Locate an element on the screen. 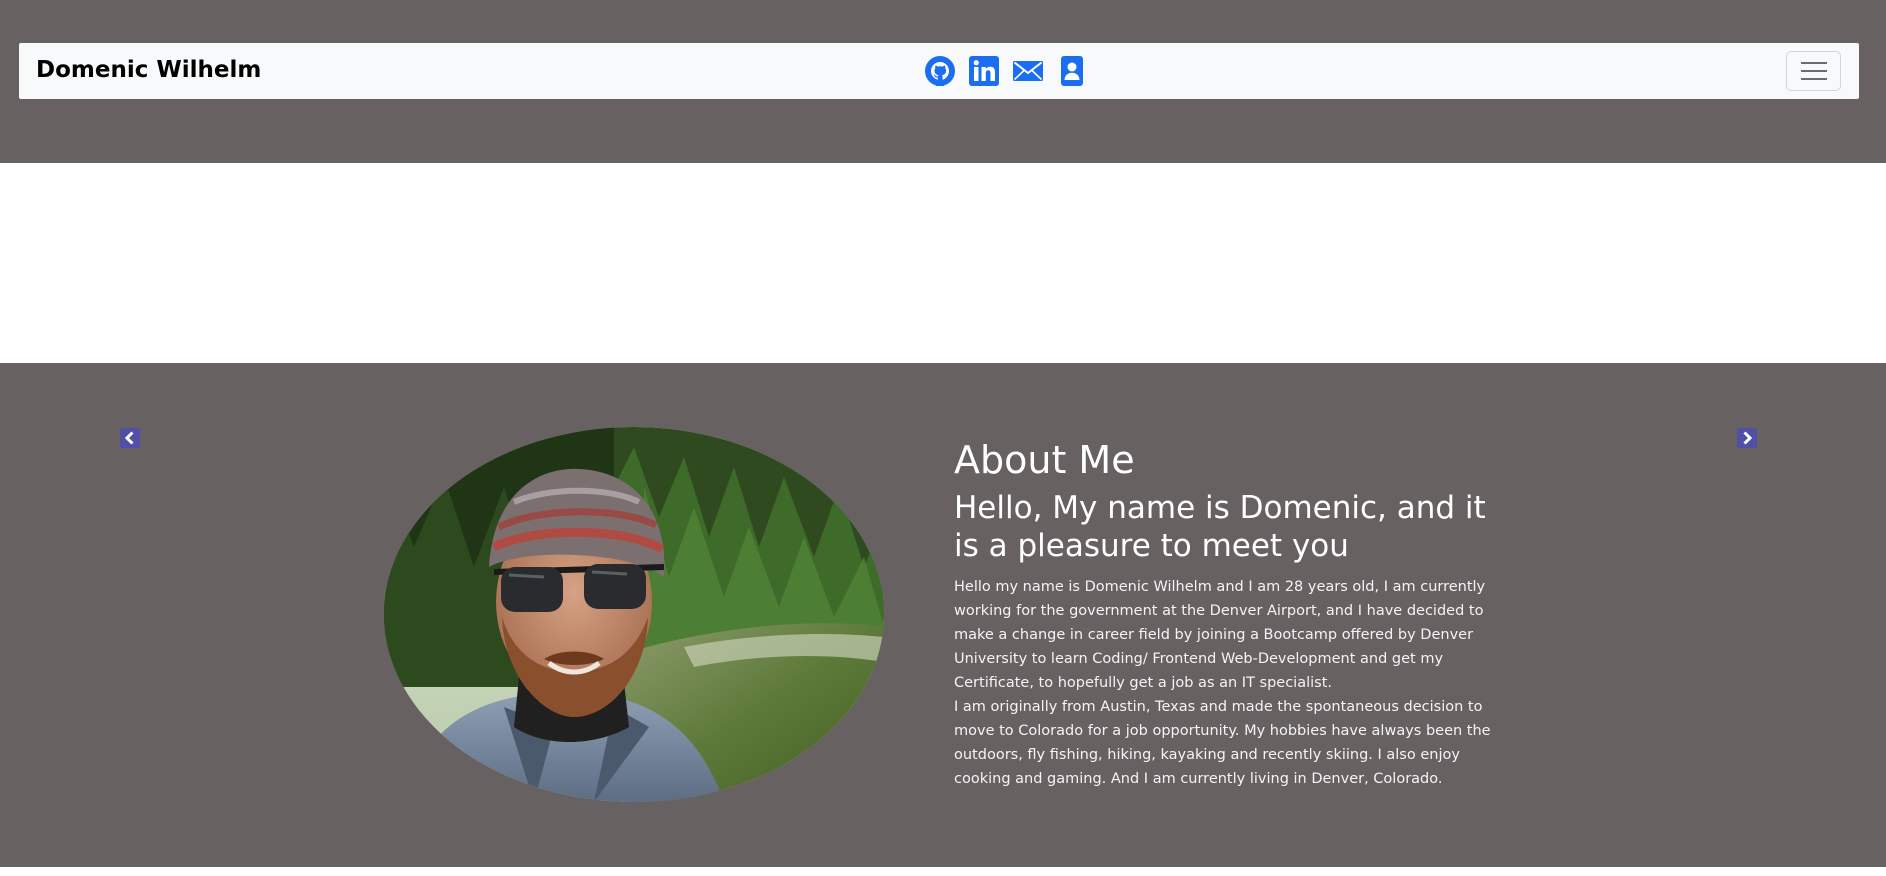  carousel-next-button is located at coordinates (1747, 438).